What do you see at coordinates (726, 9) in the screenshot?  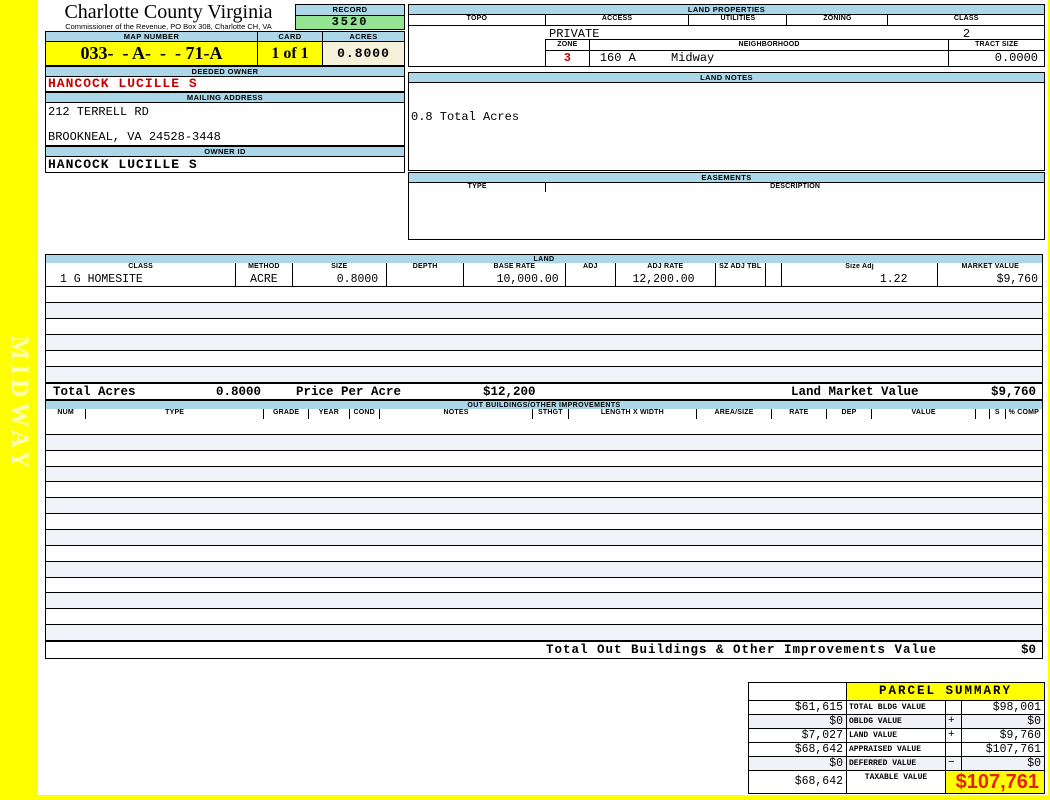 I see `land-properties-title: LAND PROPERTIES` at bounding box center [726, 9].